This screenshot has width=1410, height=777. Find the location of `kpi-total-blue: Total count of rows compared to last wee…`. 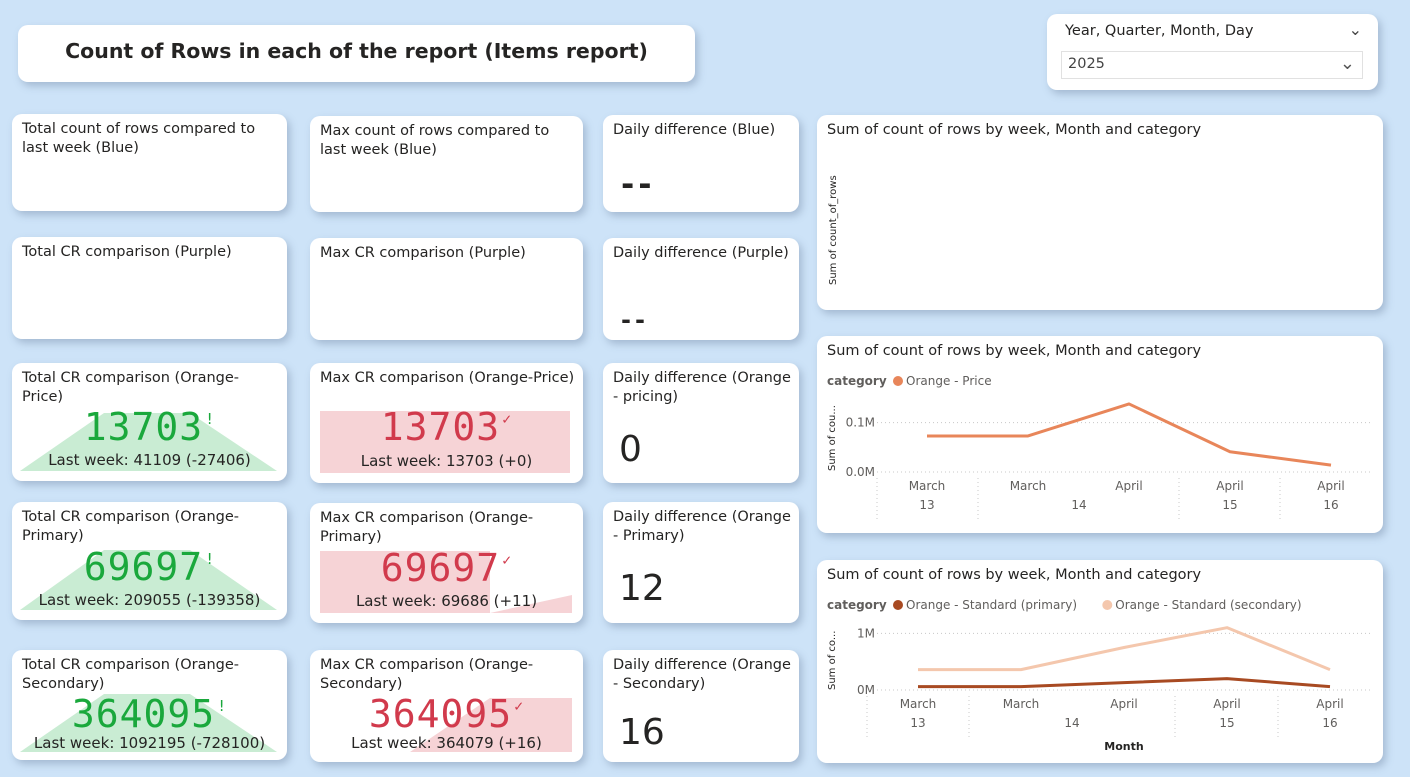

kpi-total-blue: Total count of rows compared to last wee… is located at coordinates (149, 162).